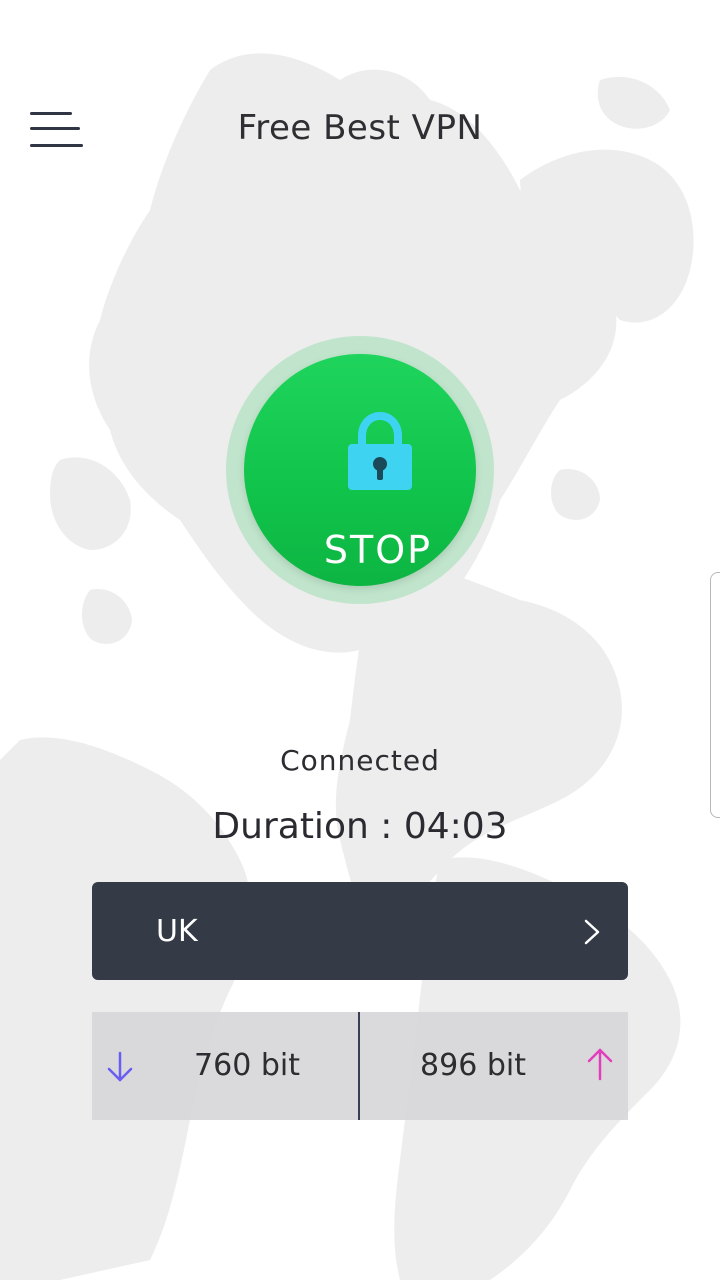  Describe the element at coordinates (360, 931) in the screenshot. I see `server-selector: UK` at that location.